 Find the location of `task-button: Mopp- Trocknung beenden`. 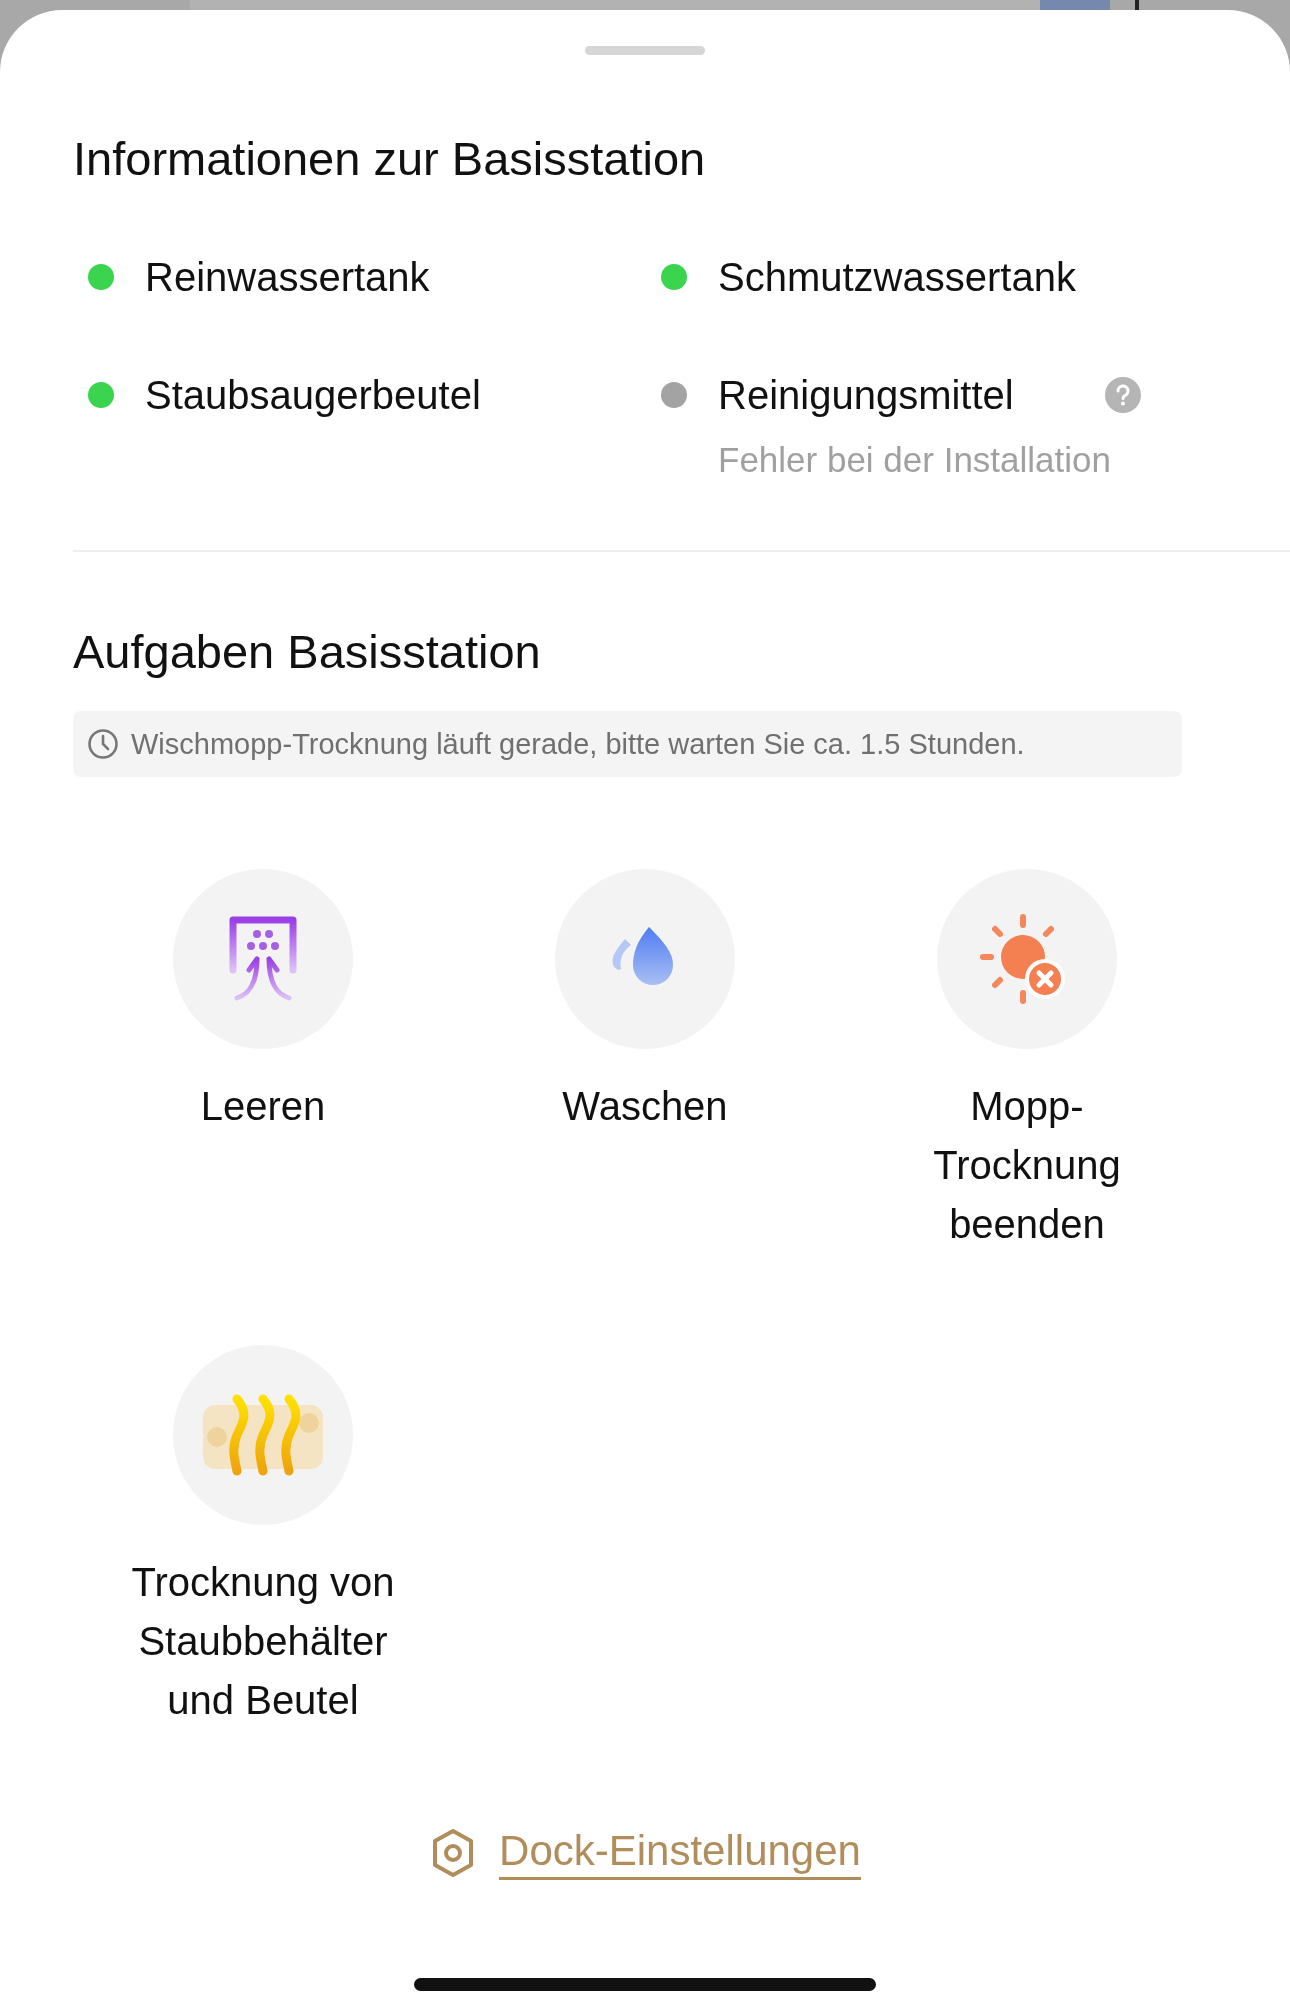

task-button: Mopp- Trocknung beenden is located at coordinates (1027, 1062).